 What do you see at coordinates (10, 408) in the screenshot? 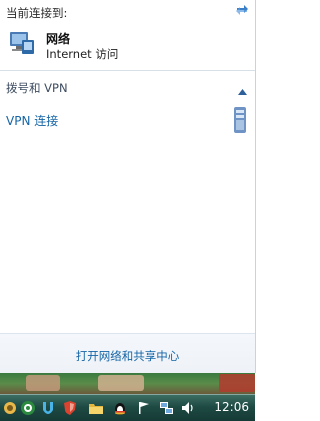
I see `unknown-app-icon` at bounding box center [10, 408].